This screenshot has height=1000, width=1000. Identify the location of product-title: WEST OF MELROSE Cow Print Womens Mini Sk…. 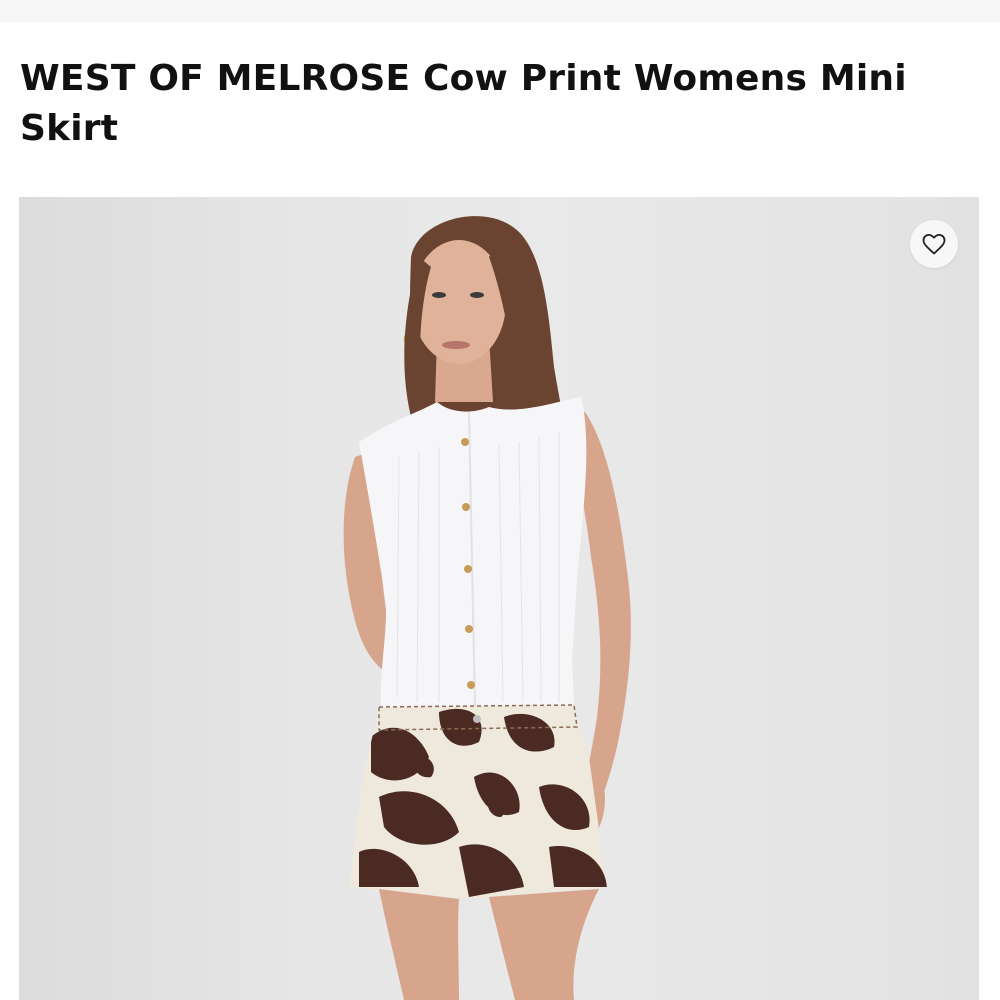
(463, 103).